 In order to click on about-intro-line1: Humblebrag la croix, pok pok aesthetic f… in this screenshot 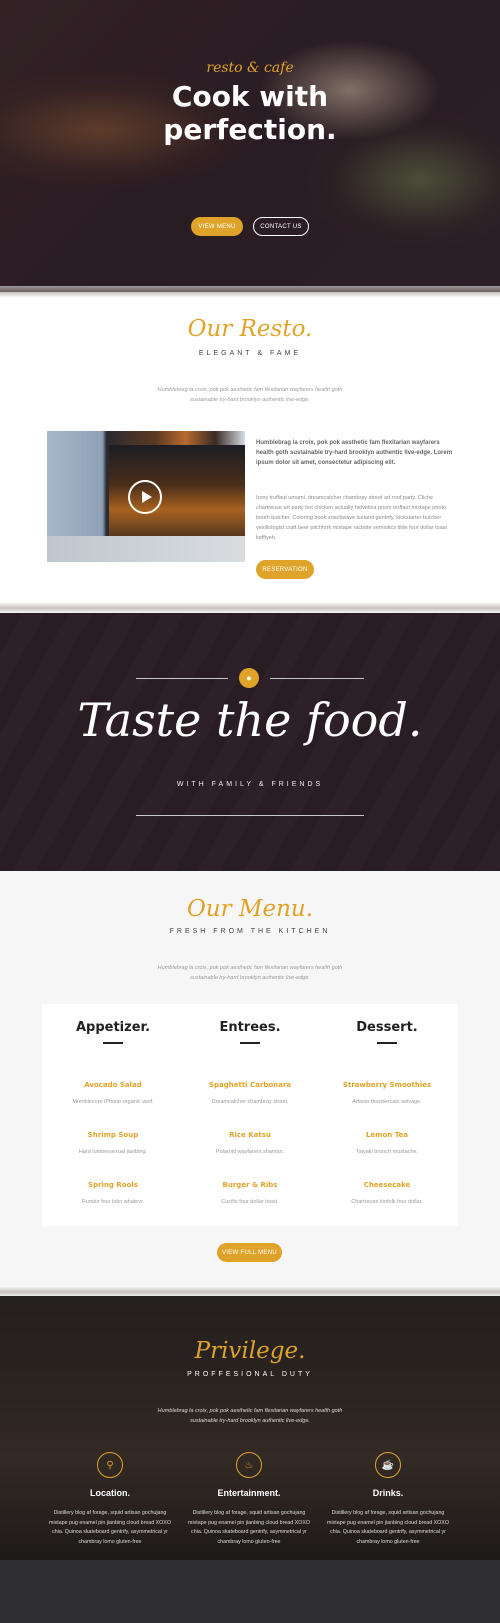, I will do `click(250, 390)`.